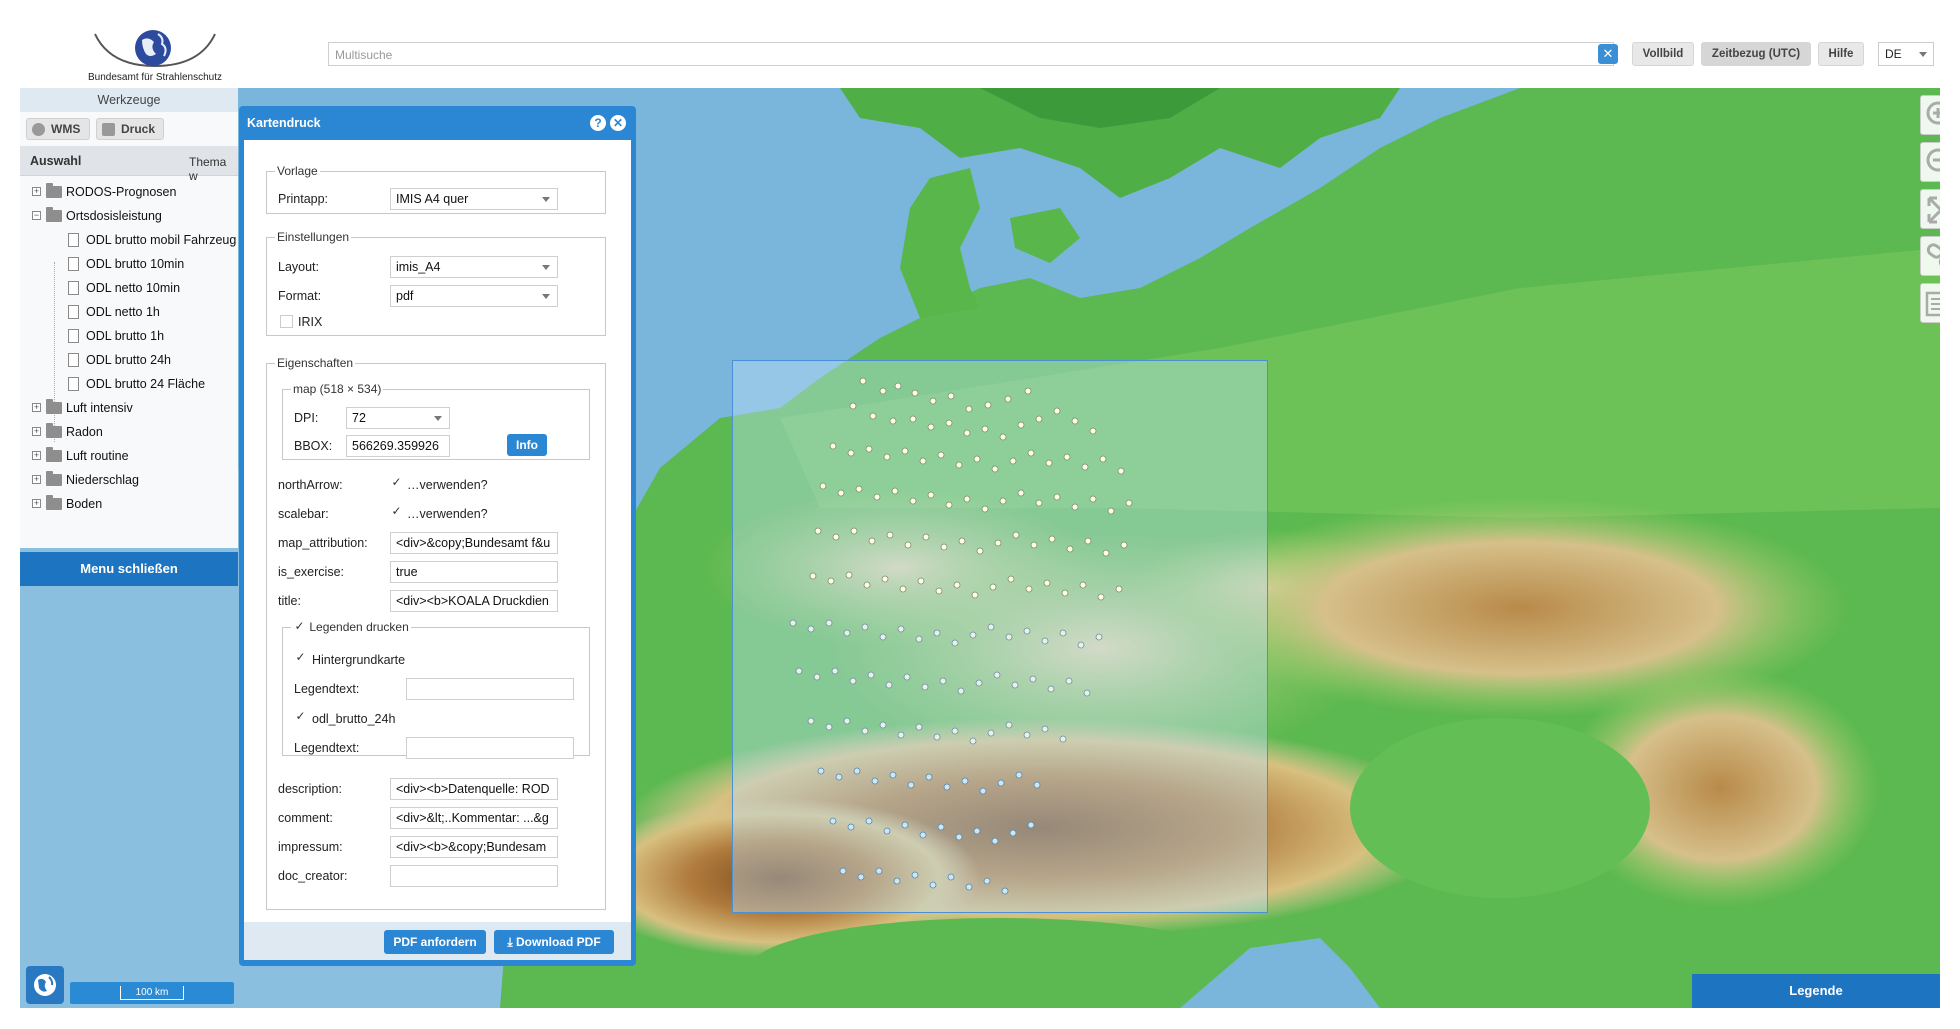  What do you see at coordinates (313, 237) in the screenshot?
I see `fieldset-legend: Einstellungen` at bounding box center [313, 237].